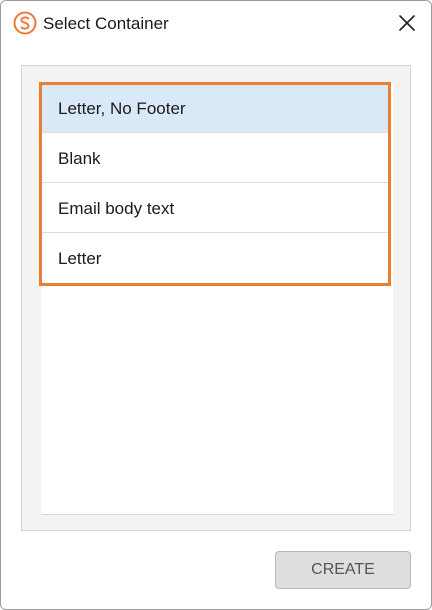 The image size is (432, 610). What do you see at coordinates (215, 208) in the screenshot?
I see `list-item: Email body text` at bounding box center [215, 208].